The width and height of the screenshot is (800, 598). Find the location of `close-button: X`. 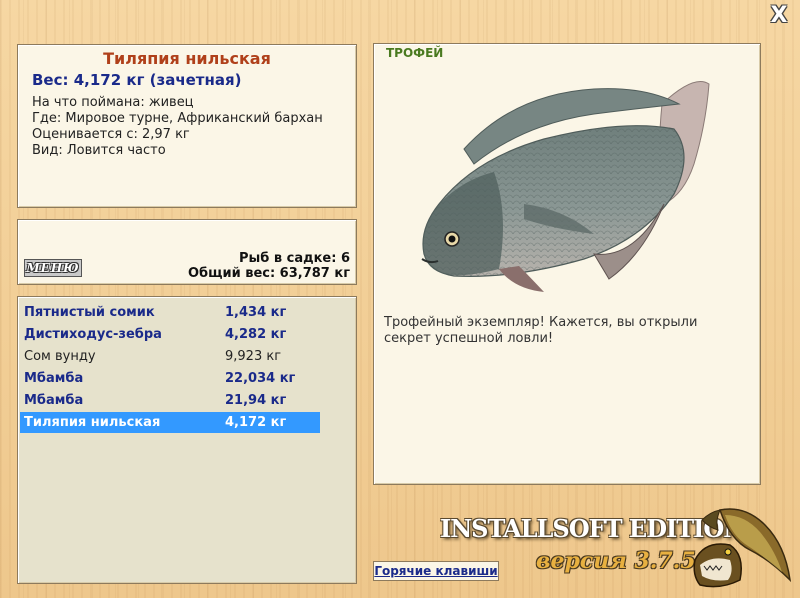

close-button: X is located at coordinates (779, 16).